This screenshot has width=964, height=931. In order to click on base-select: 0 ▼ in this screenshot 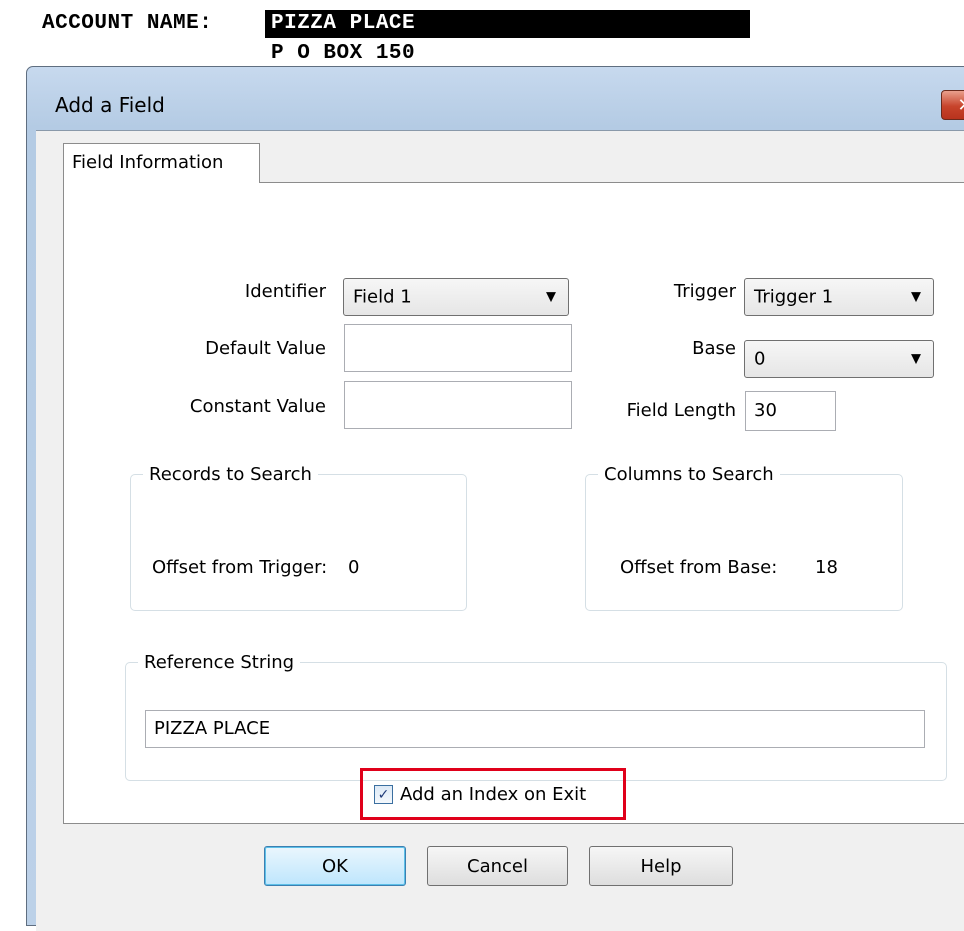, I will do `click(839, 359)`.